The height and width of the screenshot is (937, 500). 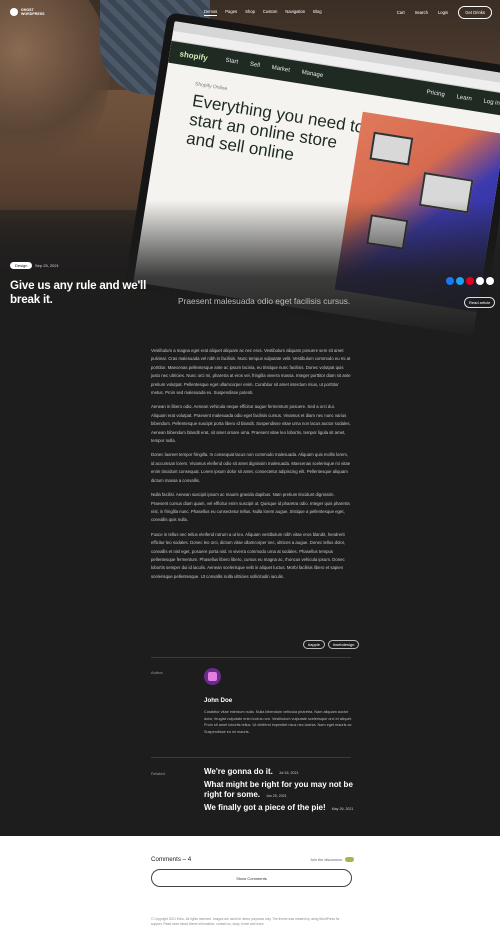 I want to click on related-post: We're gonna do it. Jul 16, 2021, so click(x=284, y=772).